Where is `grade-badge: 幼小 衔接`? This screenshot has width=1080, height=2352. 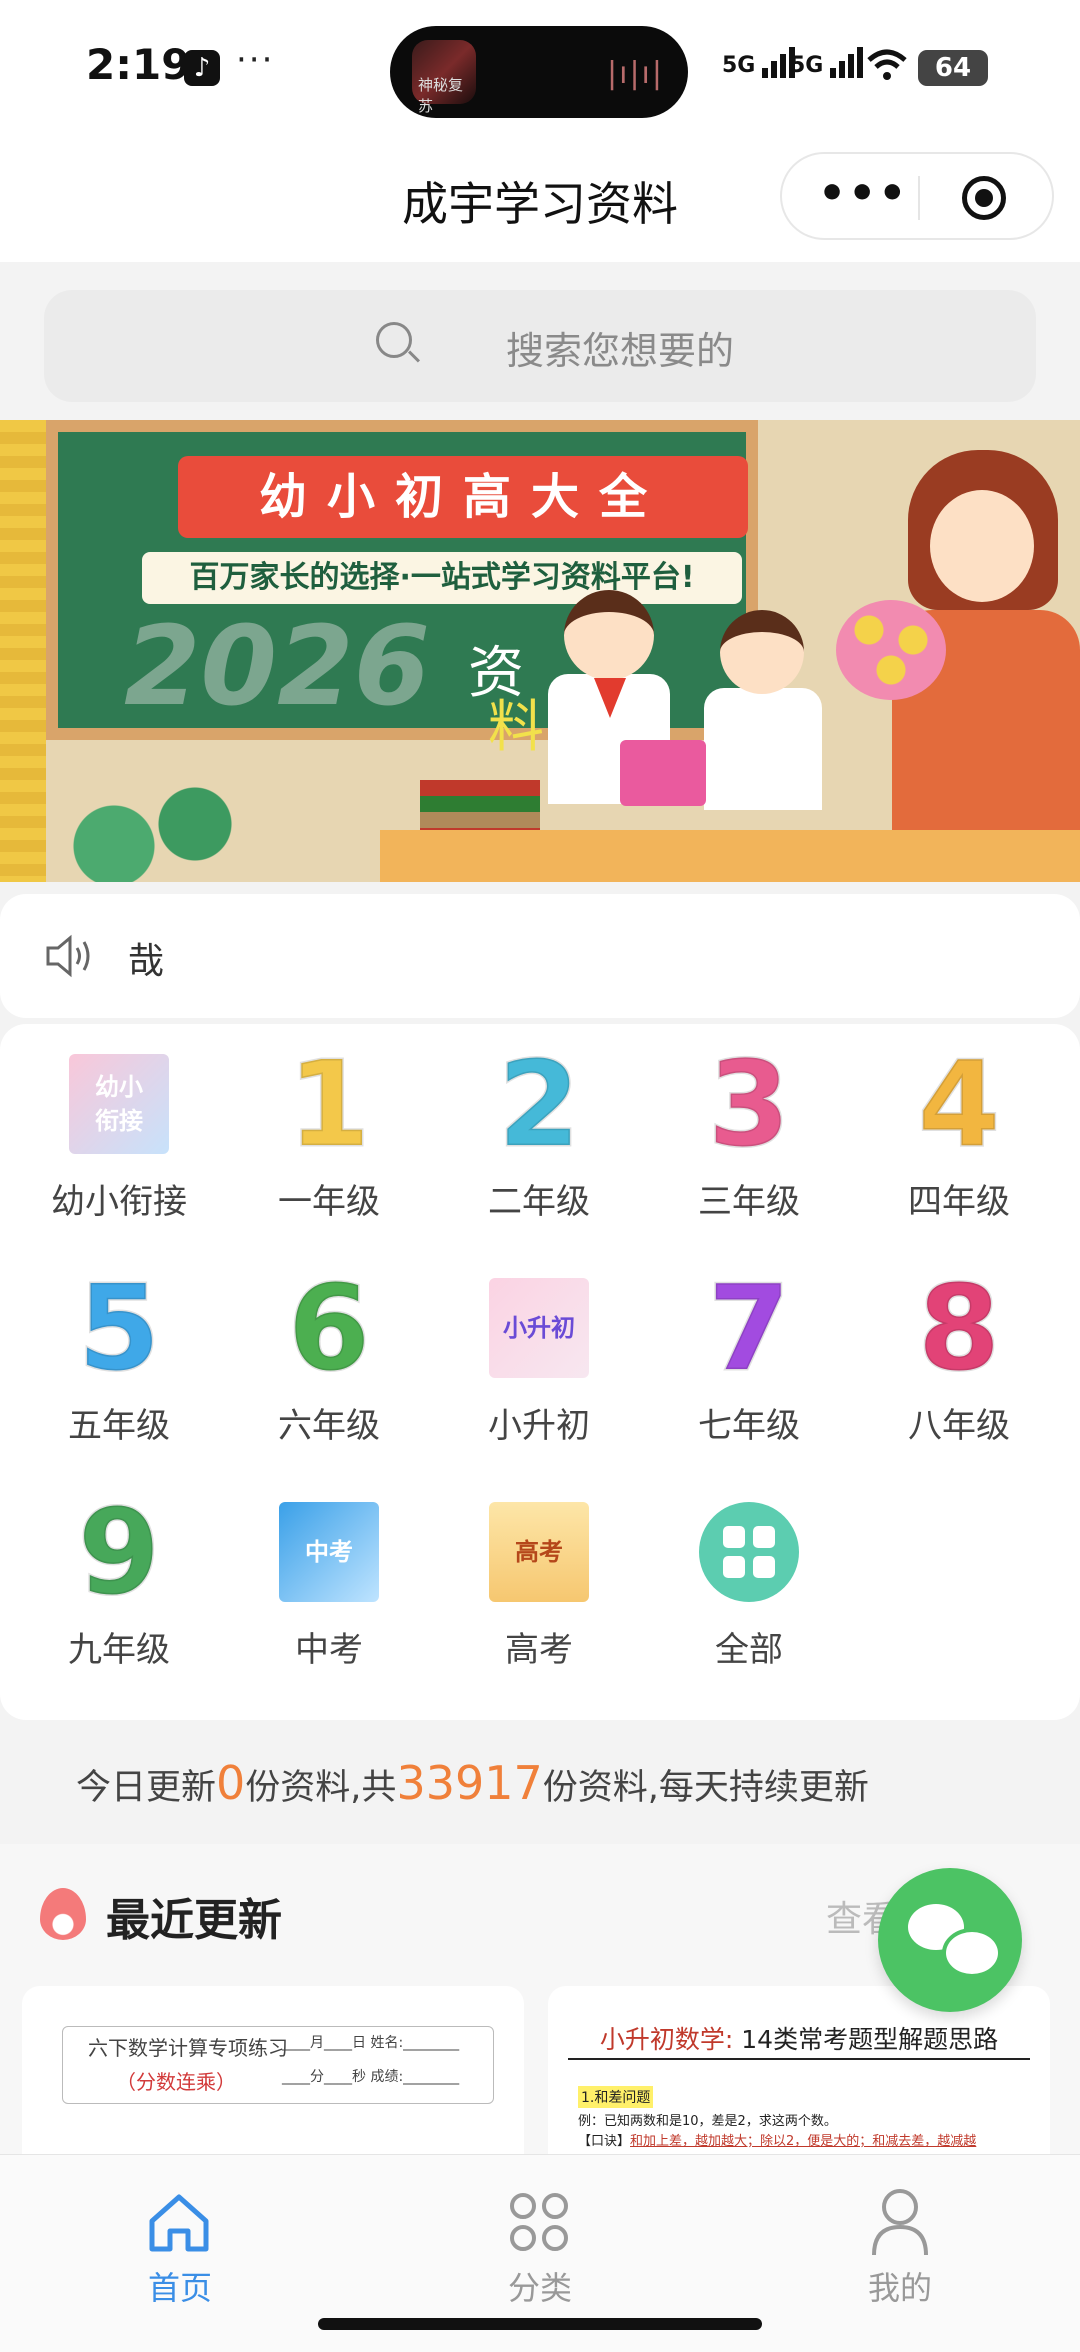
grade-badge: 幼小 衔接 is located at coordinates (119, 1104).